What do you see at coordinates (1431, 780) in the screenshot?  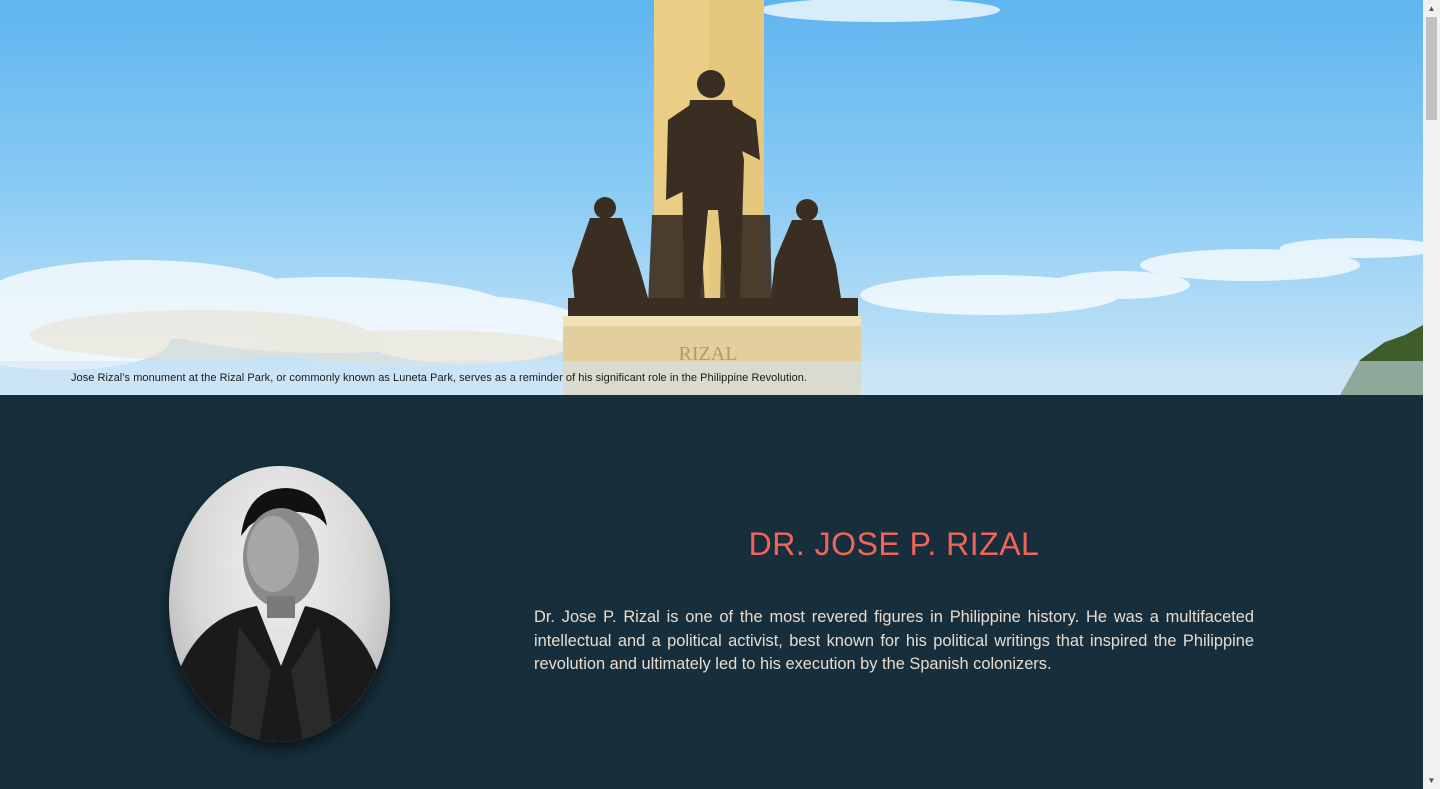 I see `arrow-down-icon: ▼` at bounding box center [1431, 780].